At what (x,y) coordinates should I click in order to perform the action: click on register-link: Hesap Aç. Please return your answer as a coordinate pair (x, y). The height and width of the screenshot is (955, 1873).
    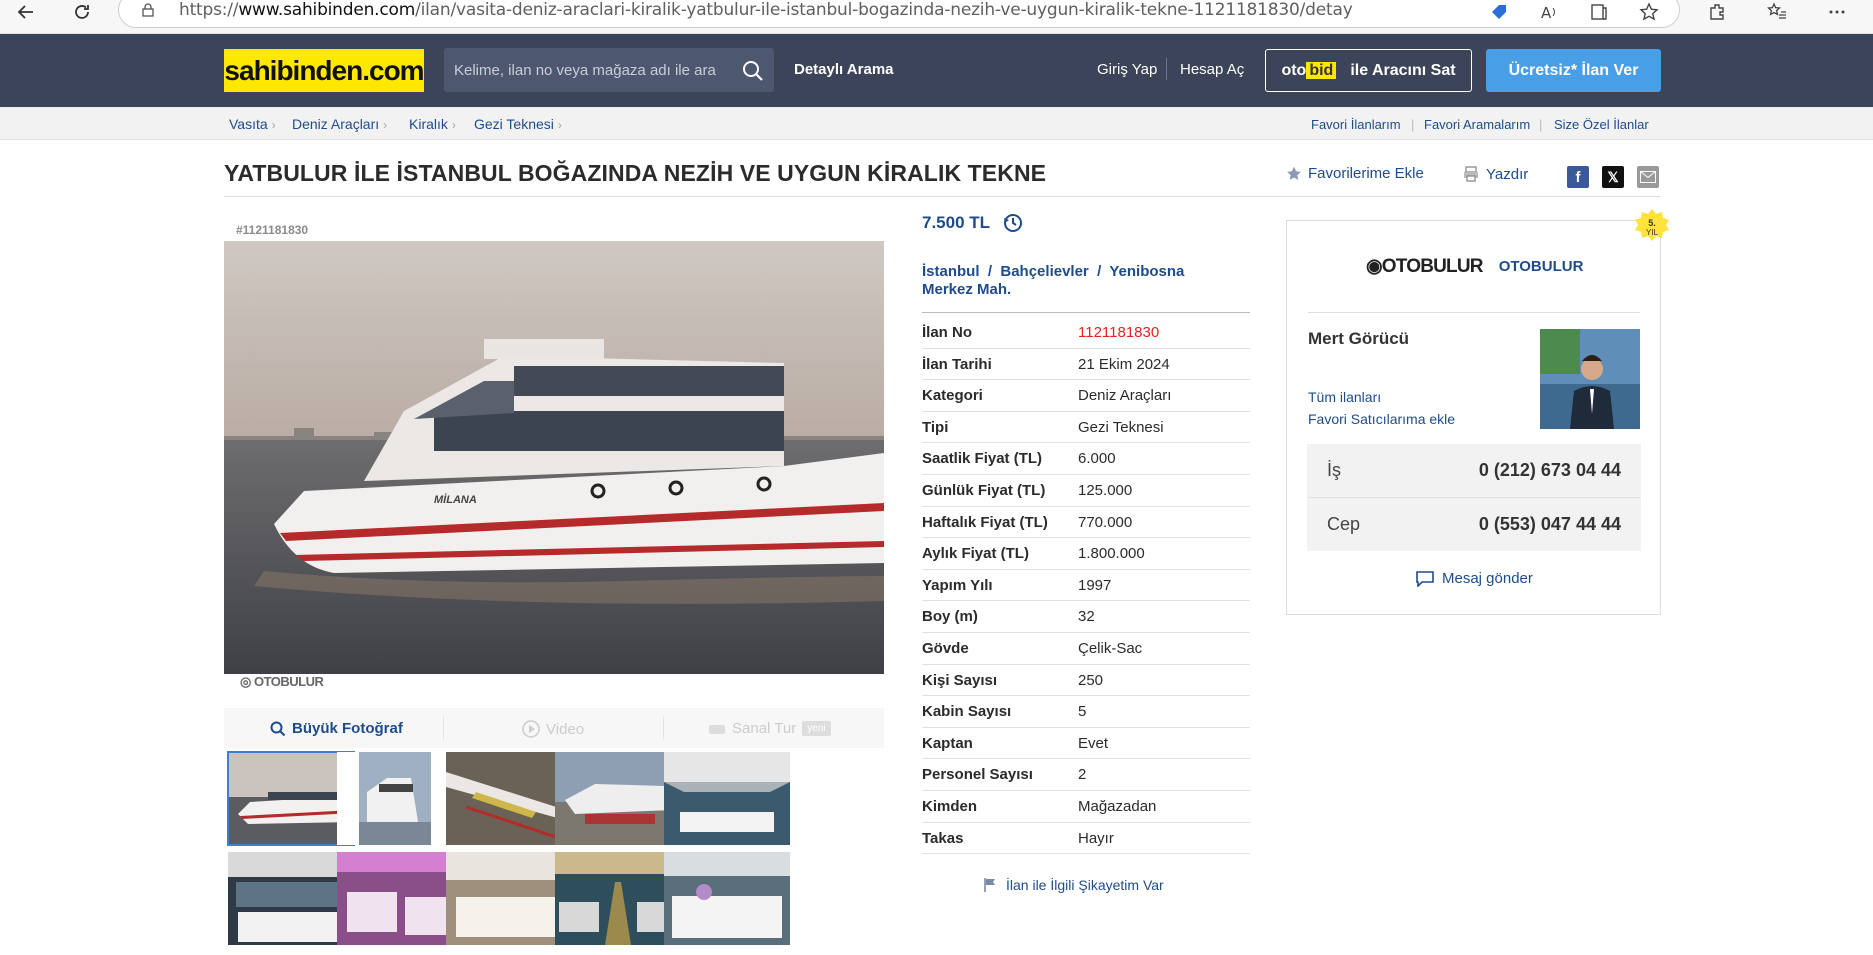
    Looking at the image, I should click on (1212, 69).